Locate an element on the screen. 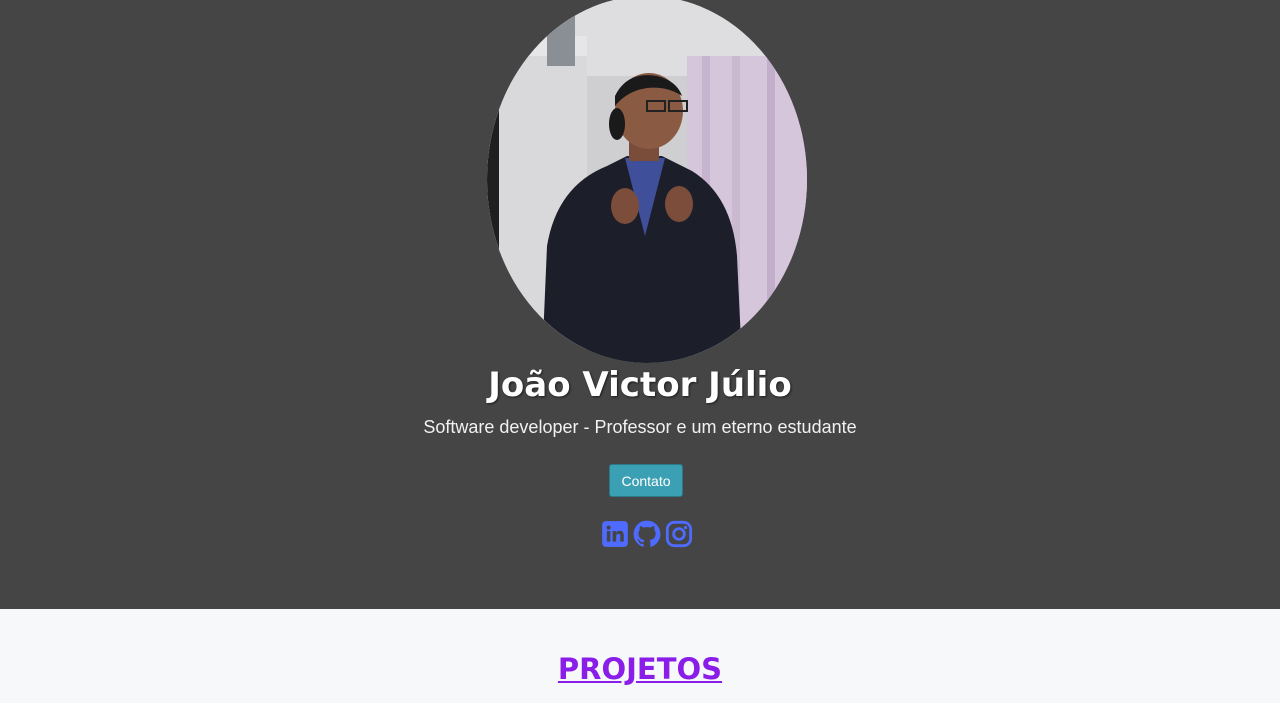  profile-photo is located at coordinates (647, 181).